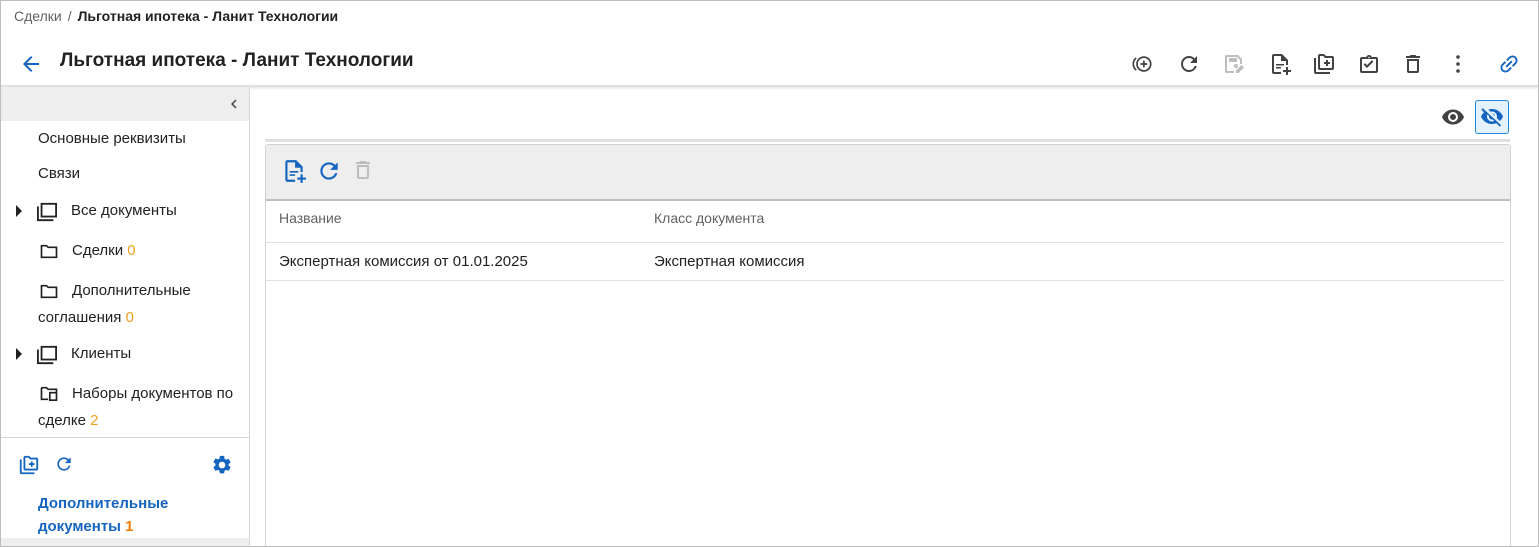  I want to click on sidebar-item-label: Дополнительные, so click(103, 503).